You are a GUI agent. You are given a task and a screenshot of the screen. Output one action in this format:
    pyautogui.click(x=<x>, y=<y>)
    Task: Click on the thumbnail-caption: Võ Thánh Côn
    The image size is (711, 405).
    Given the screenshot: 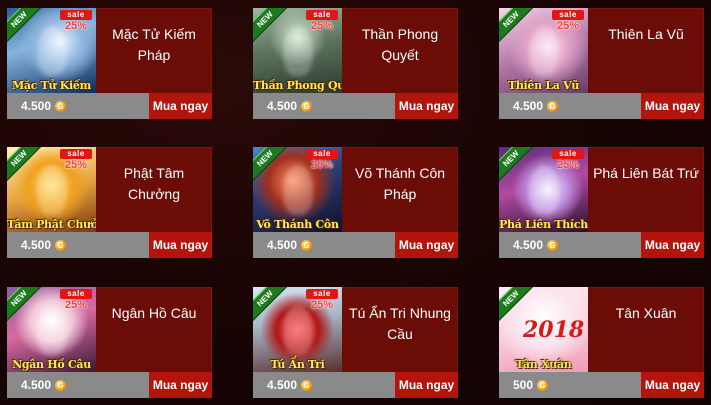 What is the action you would take?
    pyautogui.click(x=297, y=224)
    